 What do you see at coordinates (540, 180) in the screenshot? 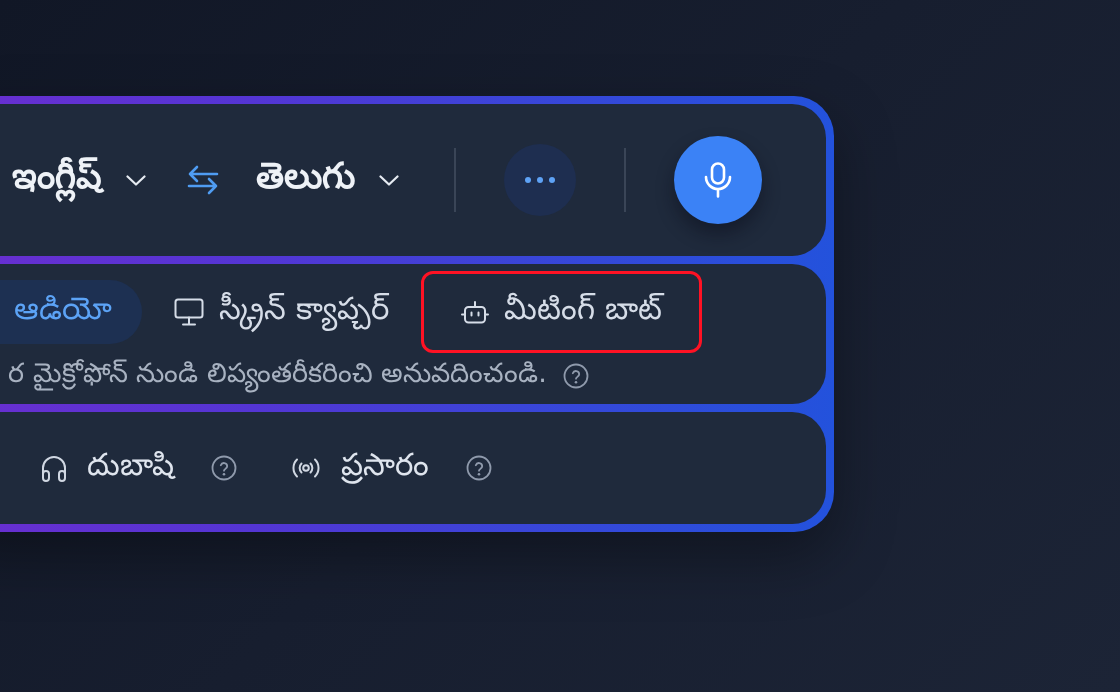
I see `more-icon` at bounding box center [540, 180].